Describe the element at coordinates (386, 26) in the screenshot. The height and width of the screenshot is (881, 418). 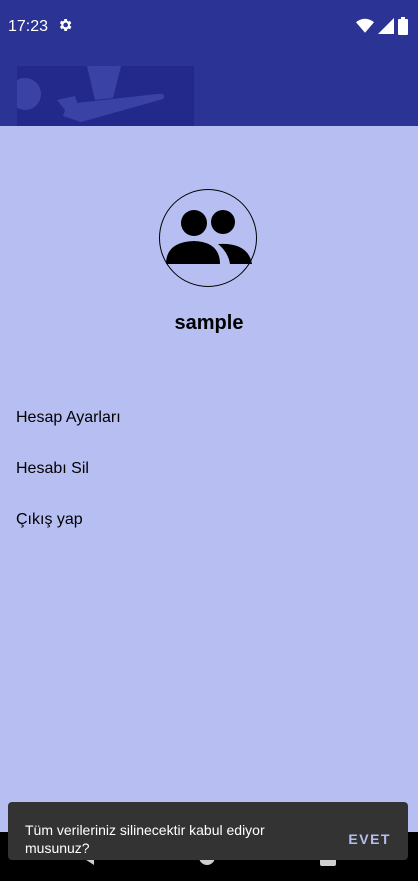
I see `cellular-signal-icon` at that location.